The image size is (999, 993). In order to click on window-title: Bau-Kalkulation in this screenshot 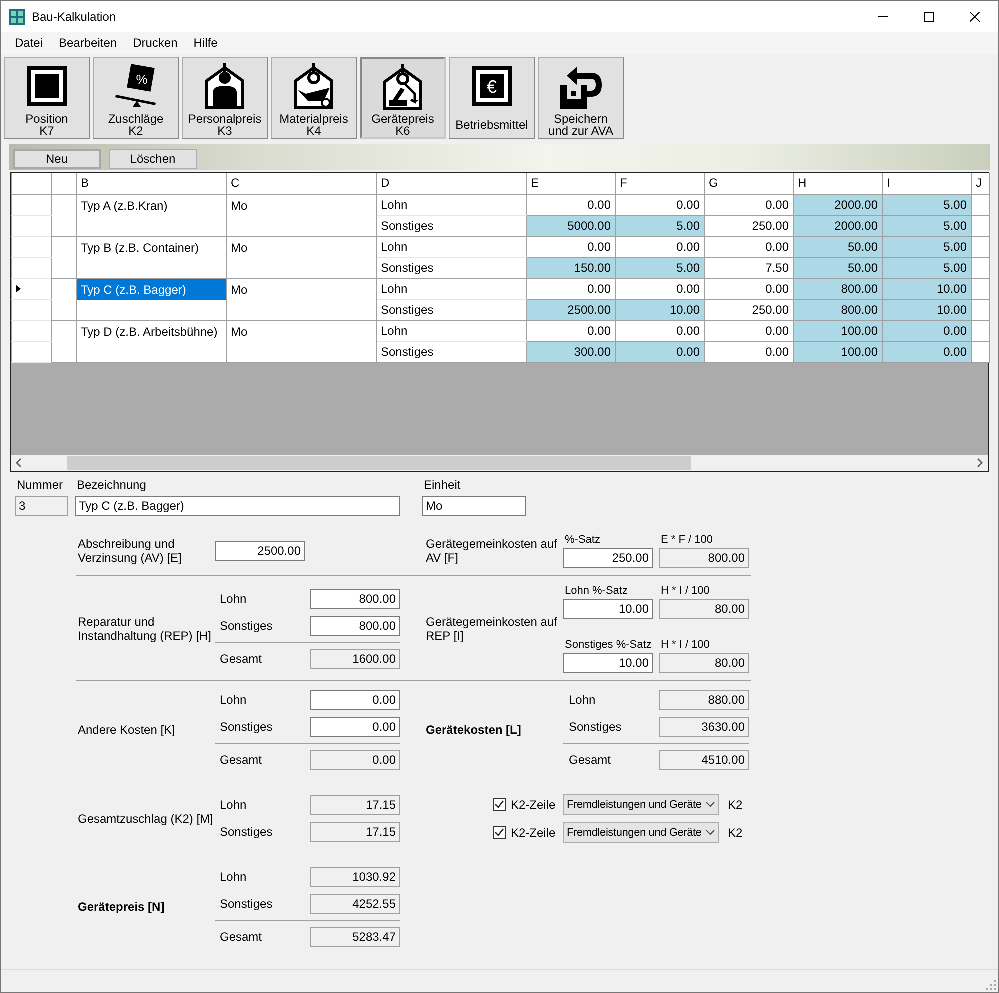, I will do `click(75, 17)`.